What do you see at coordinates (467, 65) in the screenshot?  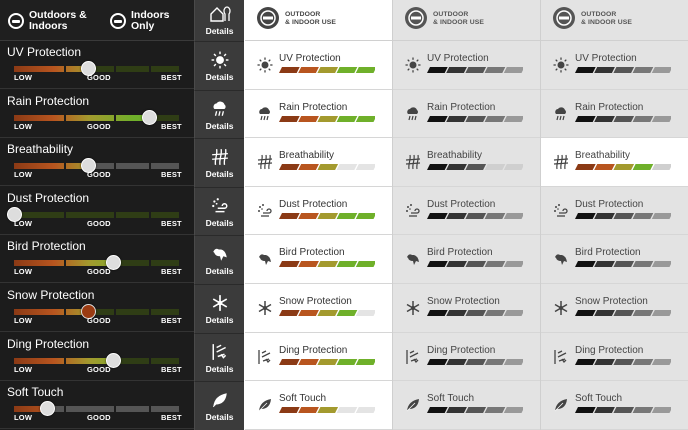 I see `rating-cell: UV Protection` at bounding box center [467, 65].